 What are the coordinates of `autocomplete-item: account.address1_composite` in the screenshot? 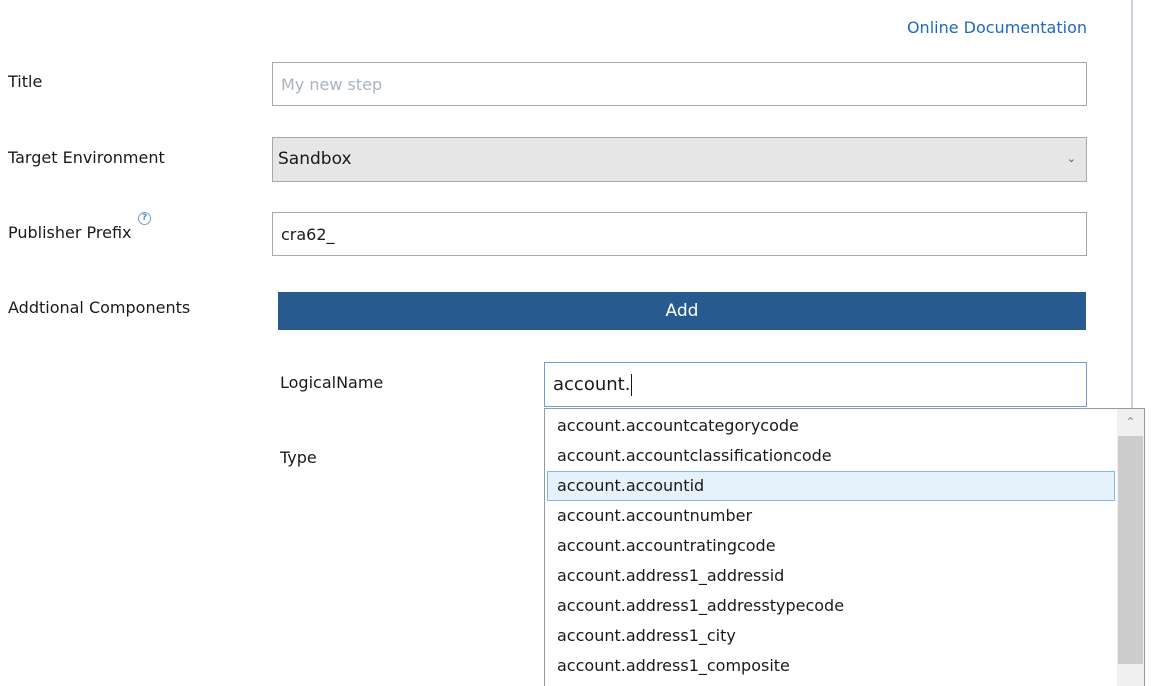 It's located at (831, 666).